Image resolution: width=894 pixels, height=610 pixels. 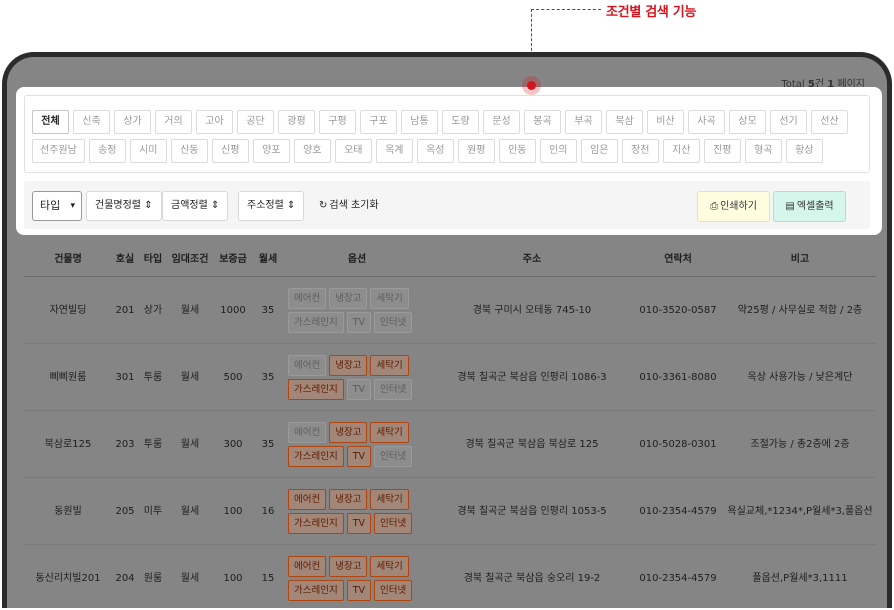 What do you see at coordinates (153, 511) in the screenshot?
I see `cell-type: 미투` at bounding box center [153, 511].